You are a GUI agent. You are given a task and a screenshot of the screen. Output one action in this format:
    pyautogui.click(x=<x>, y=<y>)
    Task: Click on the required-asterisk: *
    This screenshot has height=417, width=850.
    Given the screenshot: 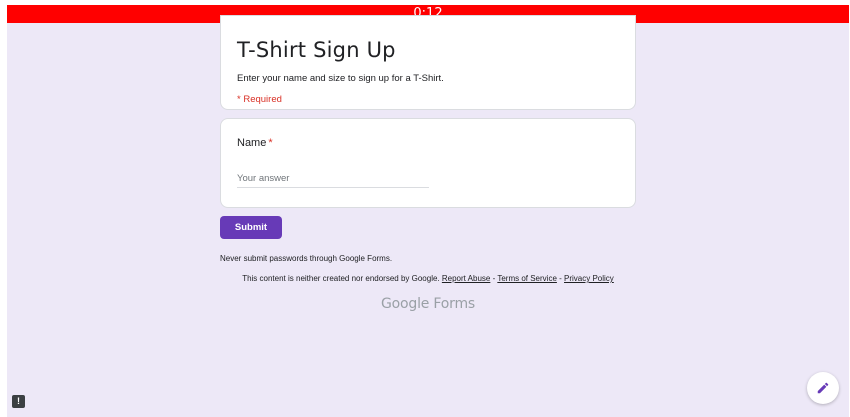 What is the action you would take?
    pyautogui.click(x=270, y=143)
    